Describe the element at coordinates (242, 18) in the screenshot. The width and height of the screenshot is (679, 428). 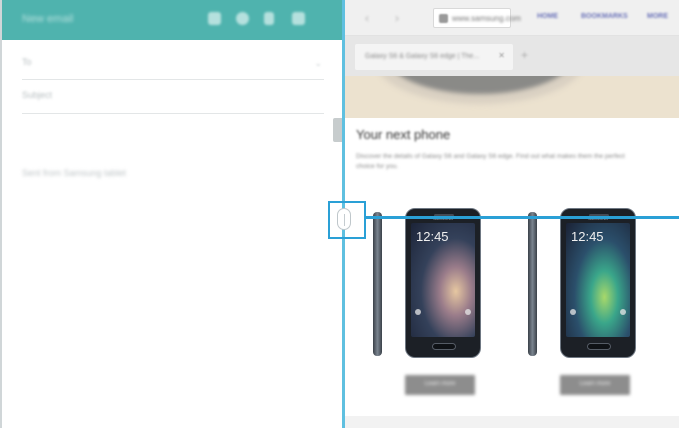
I see `insert-icon` at that location.